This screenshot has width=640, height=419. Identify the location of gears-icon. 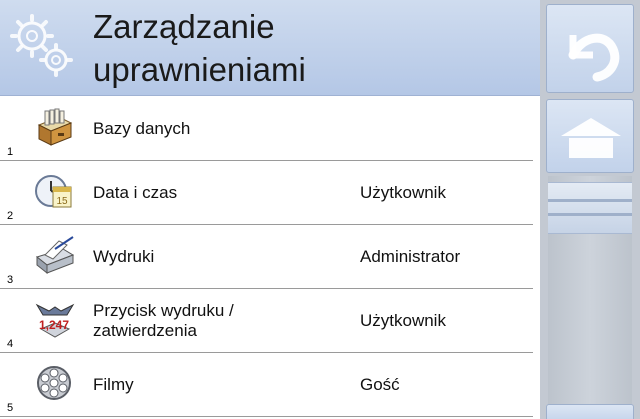
(41, 45).